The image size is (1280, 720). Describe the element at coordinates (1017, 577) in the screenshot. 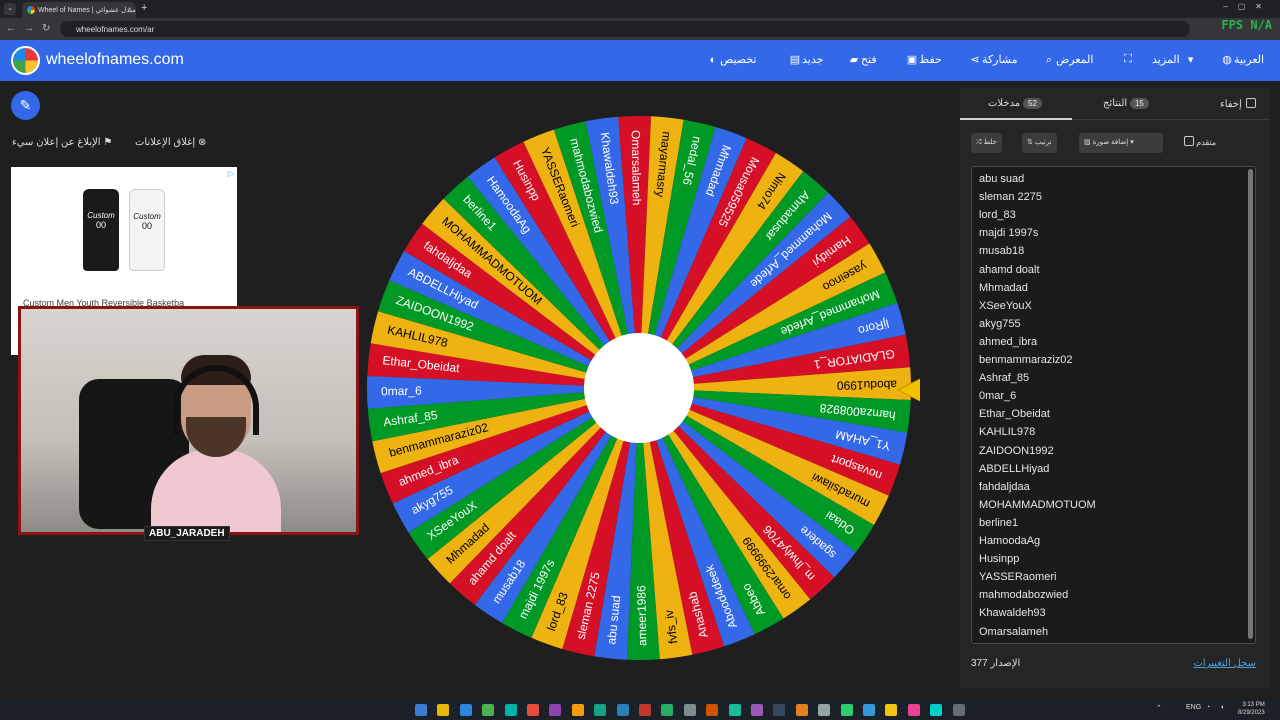

I see `entry-line: YASSERaomeri` at that location.